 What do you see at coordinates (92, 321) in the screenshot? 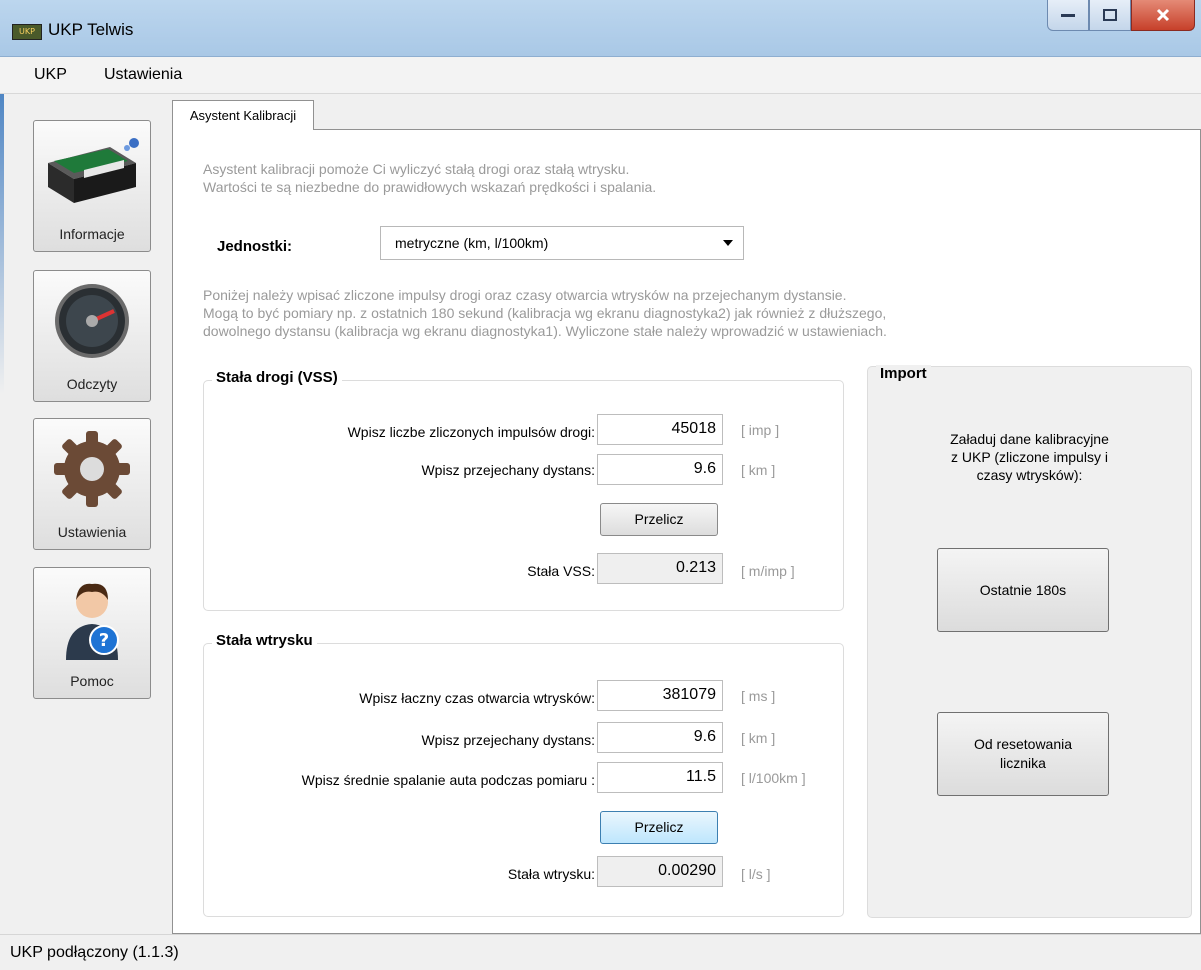
I see `gauge-icon` at bounding box center [92, 321].